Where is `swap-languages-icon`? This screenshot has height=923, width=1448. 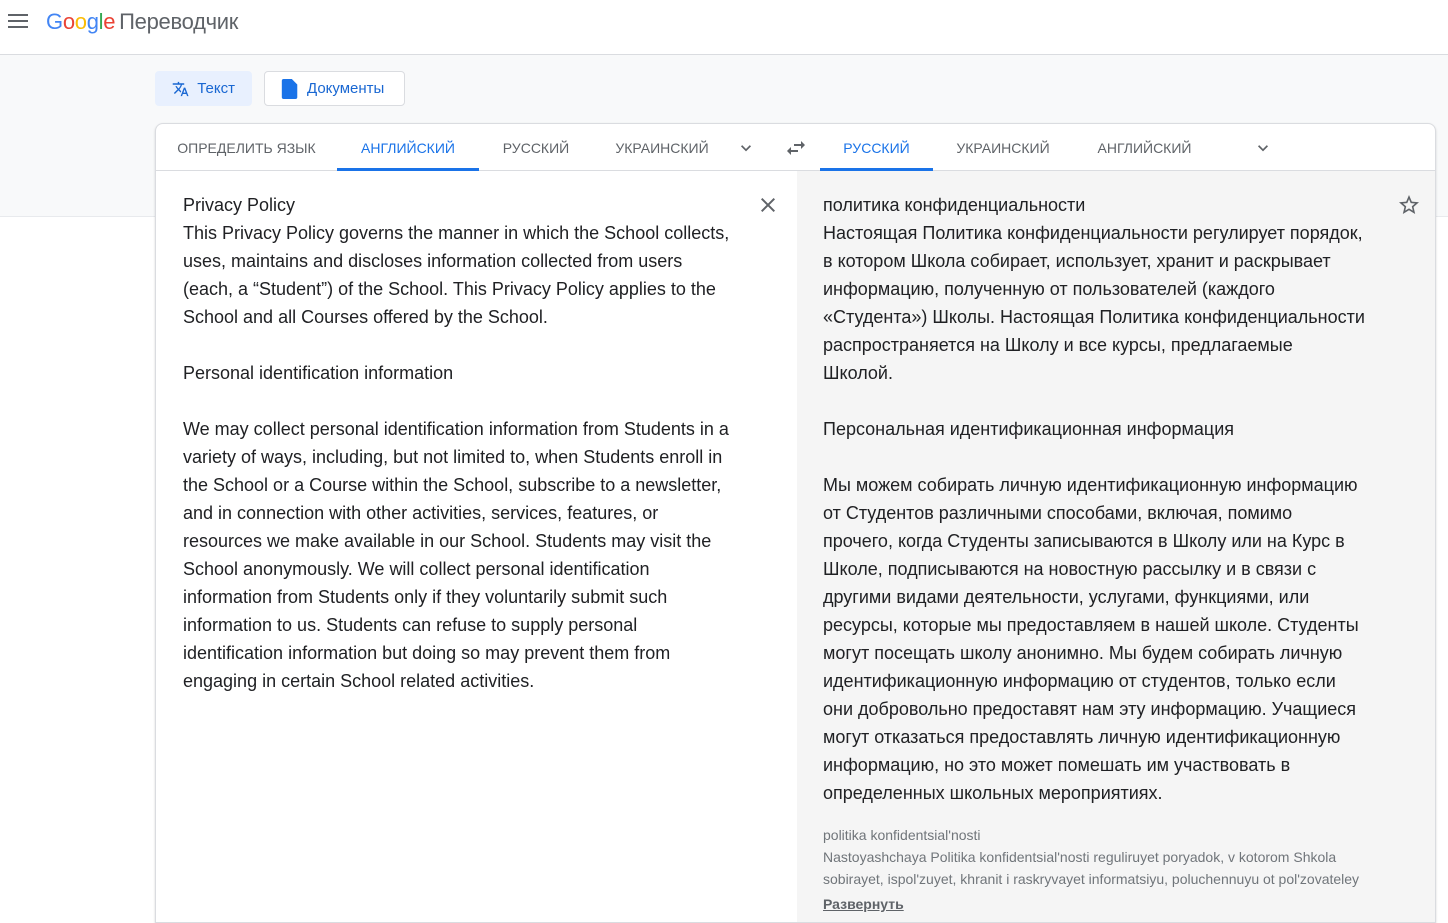 swap-languages-icon is located at coordinates (796, 148).